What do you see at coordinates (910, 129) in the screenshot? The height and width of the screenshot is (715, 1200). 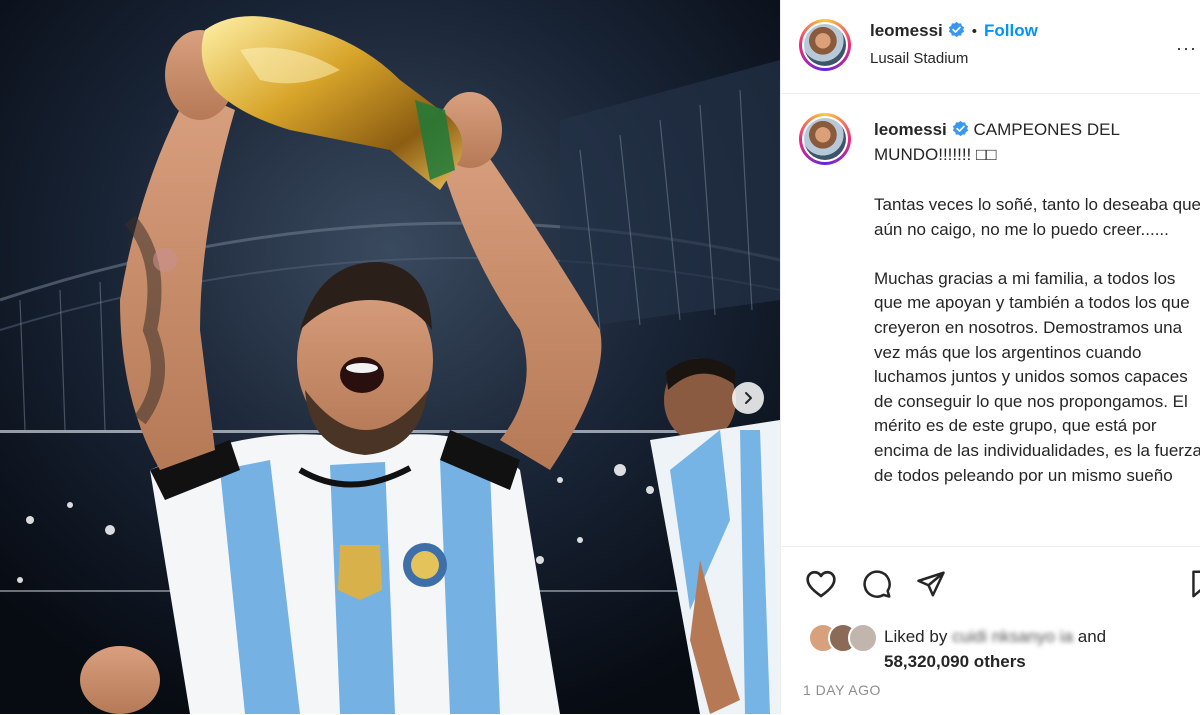 I see `caption-username: leomessi` at bounding box center [910, 129].